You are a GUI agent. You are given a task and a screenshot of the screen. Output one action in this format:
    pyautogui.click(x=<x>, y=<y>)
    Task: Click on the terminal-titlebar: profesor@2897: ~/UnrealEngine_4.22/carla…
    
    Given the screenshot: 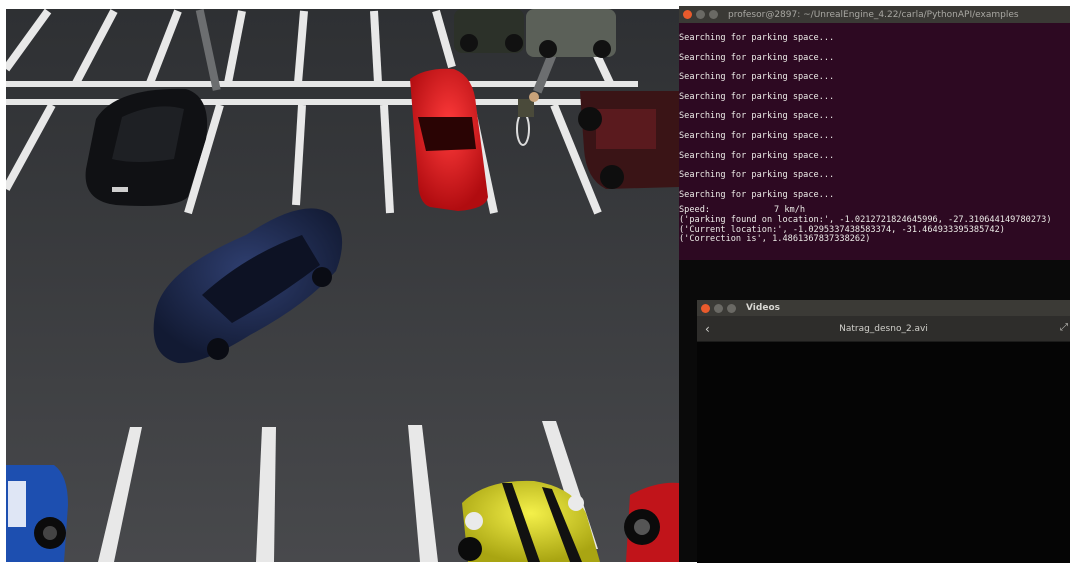 What is the action you would take?
    pyautogui.click(x=874, y=14)
    